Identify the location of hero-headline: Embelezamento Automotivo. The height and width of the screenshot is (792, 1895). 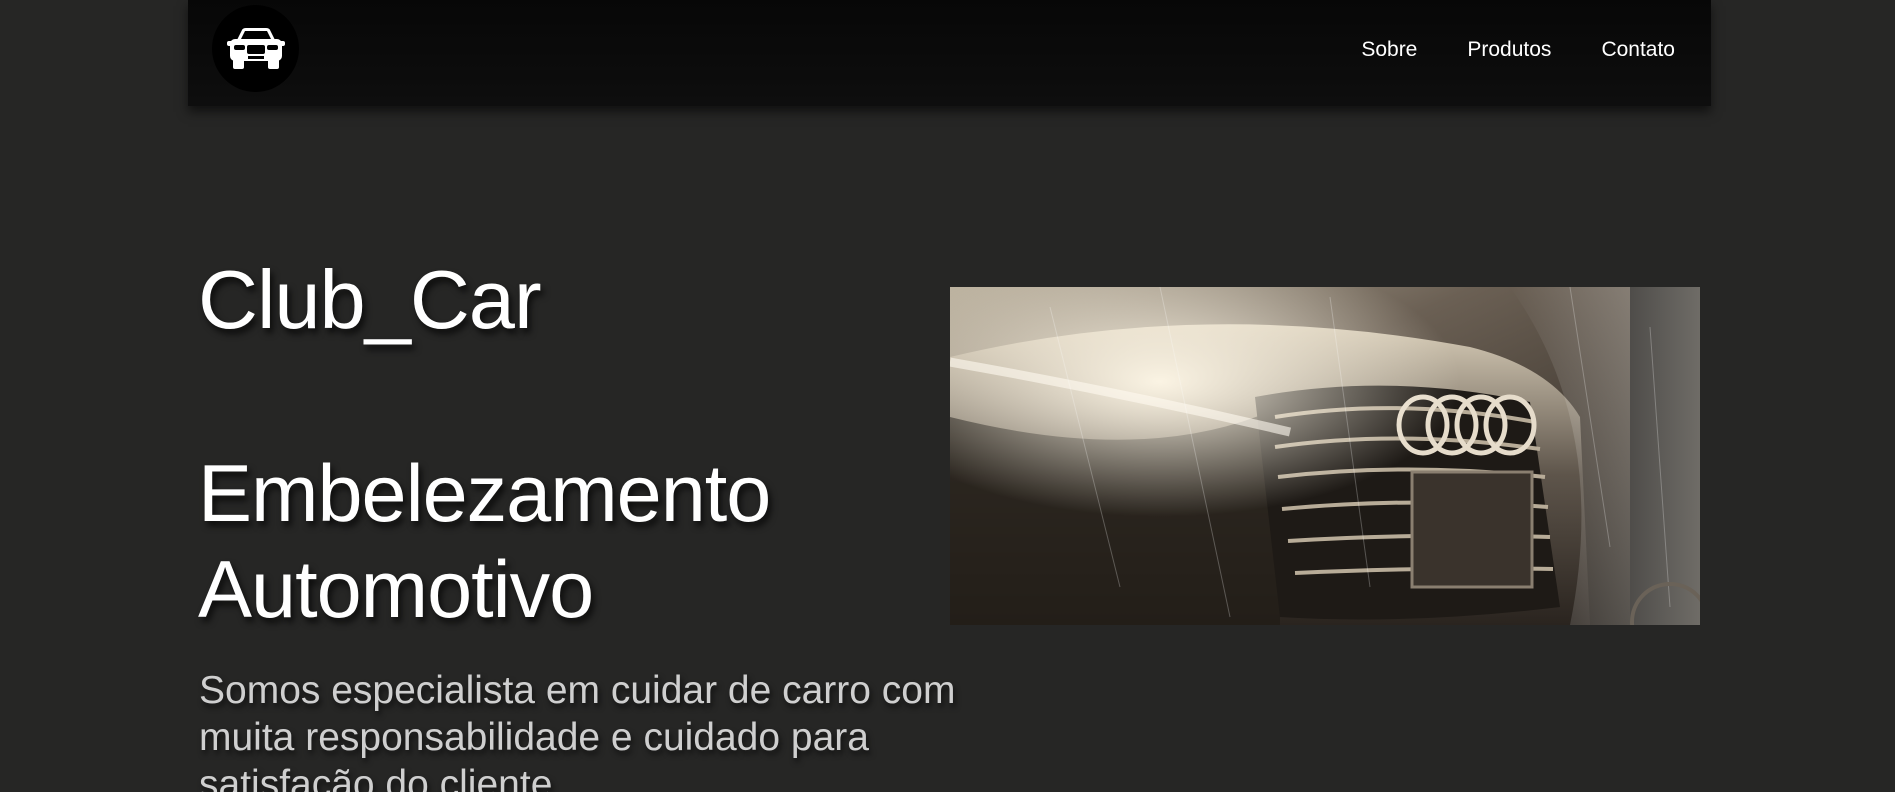
(484, 542).